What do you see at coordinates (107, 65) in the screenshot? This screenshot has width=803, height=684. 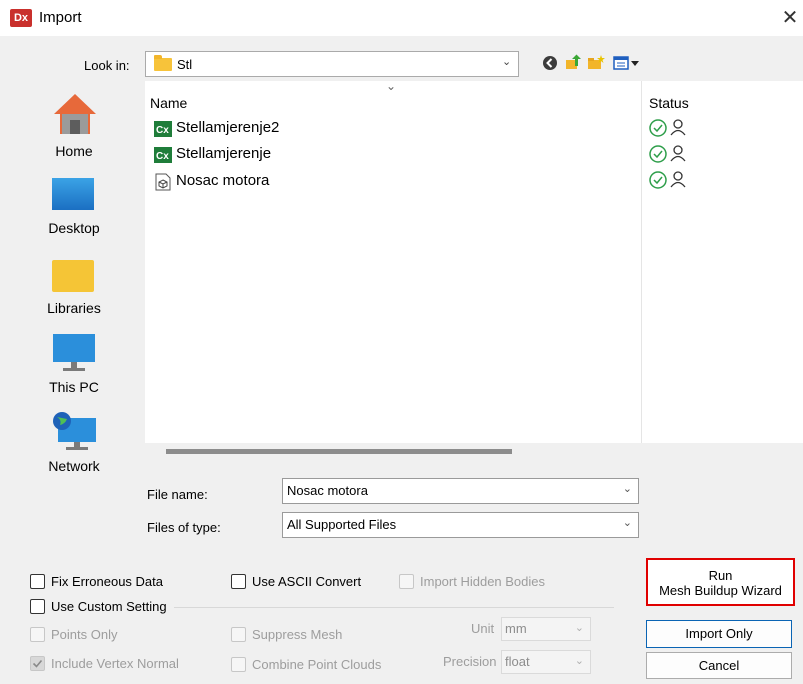 I see `look-in-label: Look in:` at bounding box center [107, 65].